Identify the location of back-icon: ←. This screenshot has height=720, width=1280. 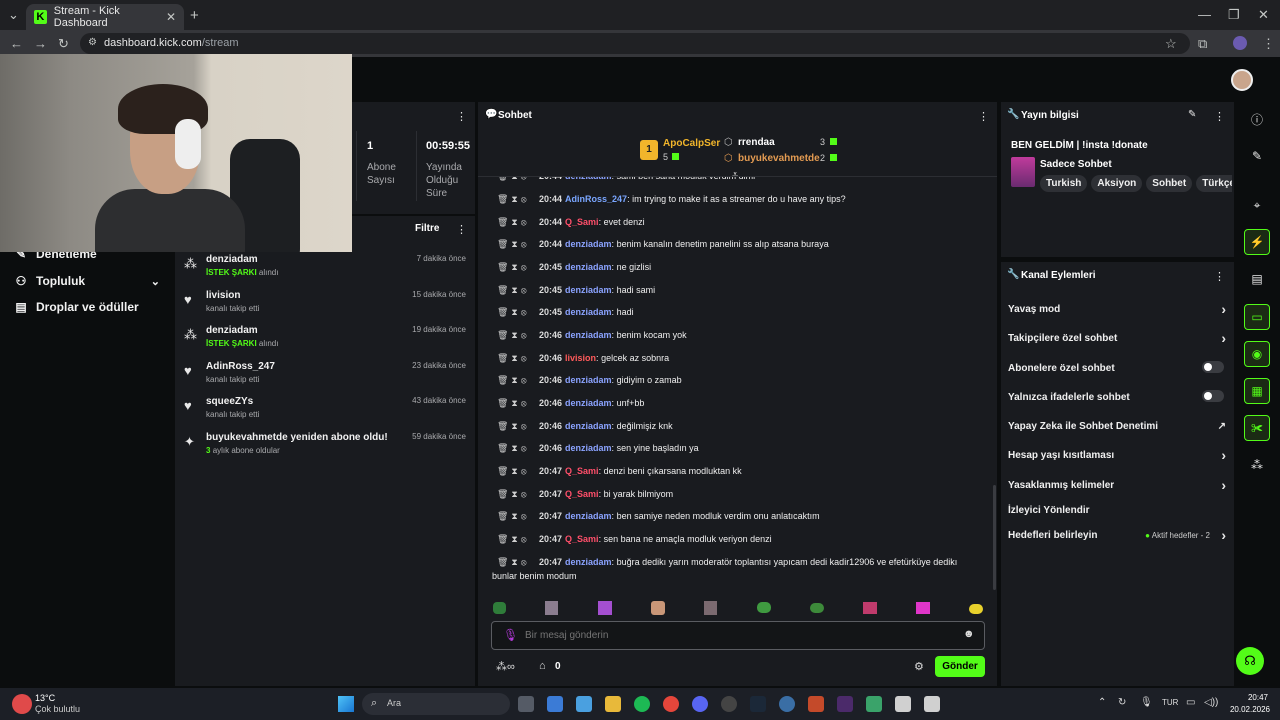
(16, 43).